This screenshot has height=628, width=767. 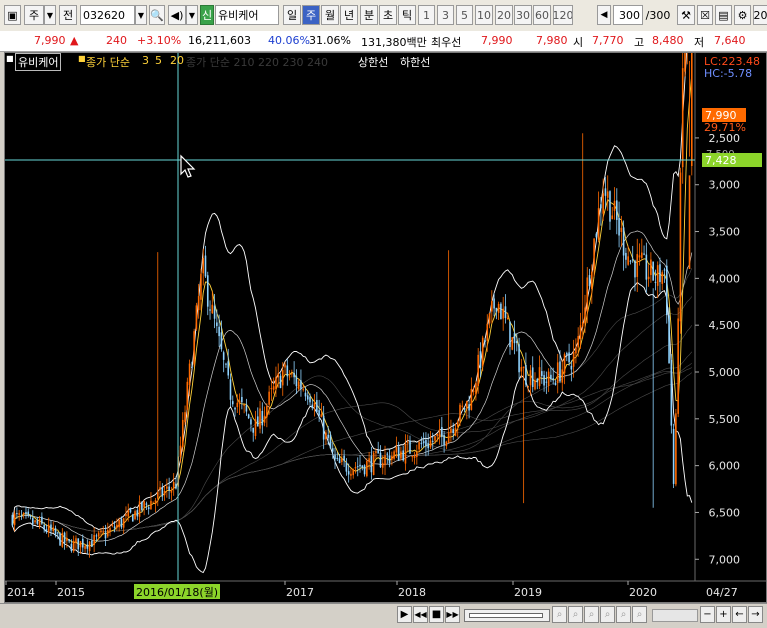 What do you see at coordinates (292, 15) in the screenshot?
I see `period-tab: 일` at bounding box center [292, 15].